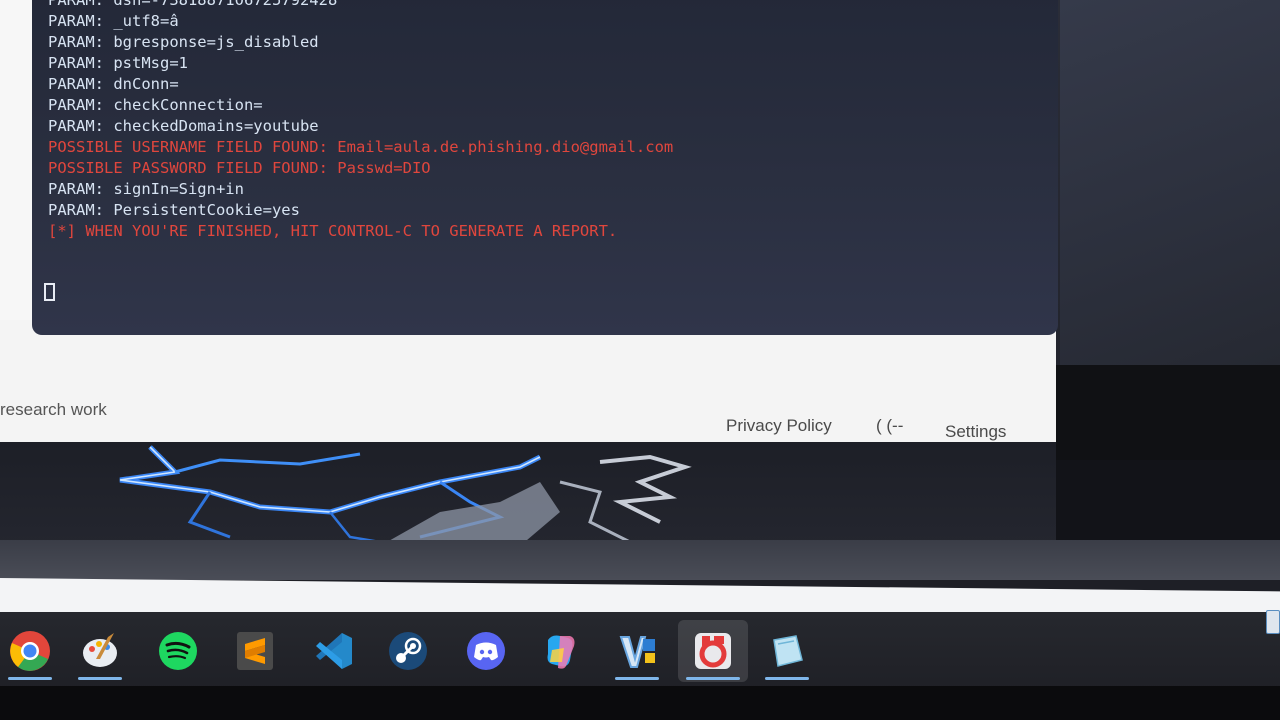 This screenshot has width=1280, height=720. I want to click on taskbar-sublime, so click(255, 651).